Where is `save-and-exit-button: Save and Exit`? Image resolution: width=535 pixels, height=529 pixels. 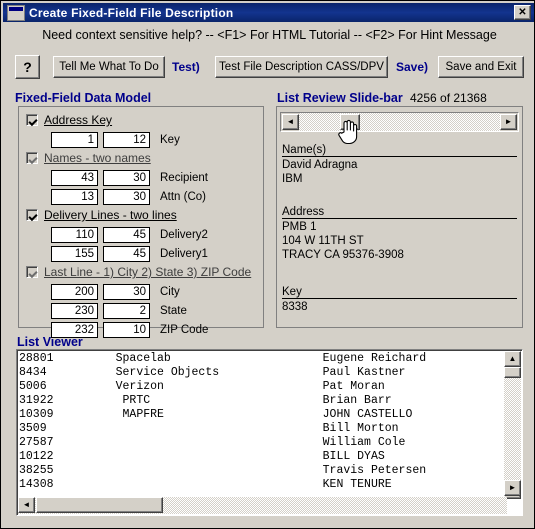 save-and-exit-button: Save and Exit is located at coordinates (481, 67).